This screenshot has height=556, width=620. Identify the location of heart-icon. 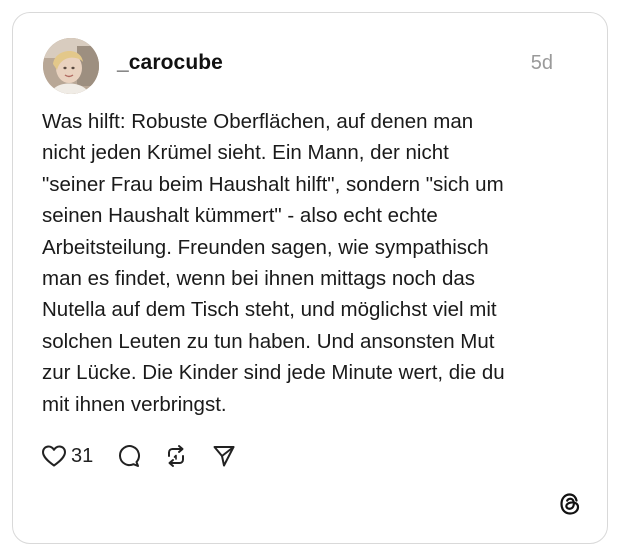
(54, 456).